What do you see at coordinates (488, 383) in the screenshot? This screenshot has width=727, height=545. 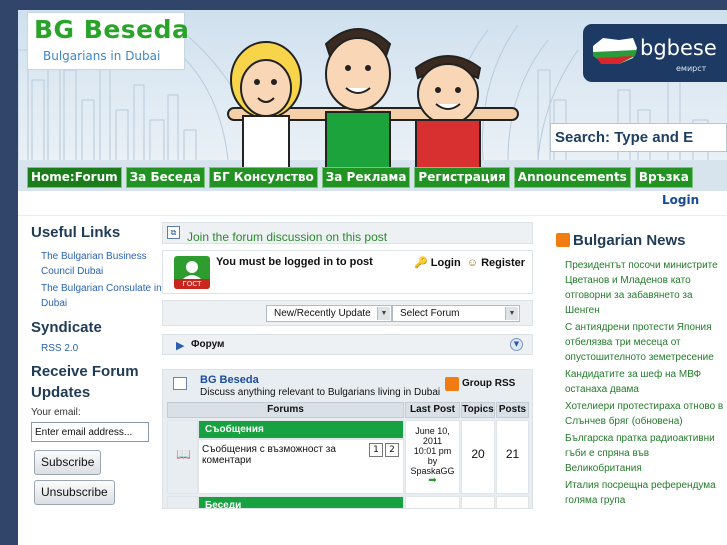 I see `group-rss-link: Group RSS` at bounding box center [488, 383].